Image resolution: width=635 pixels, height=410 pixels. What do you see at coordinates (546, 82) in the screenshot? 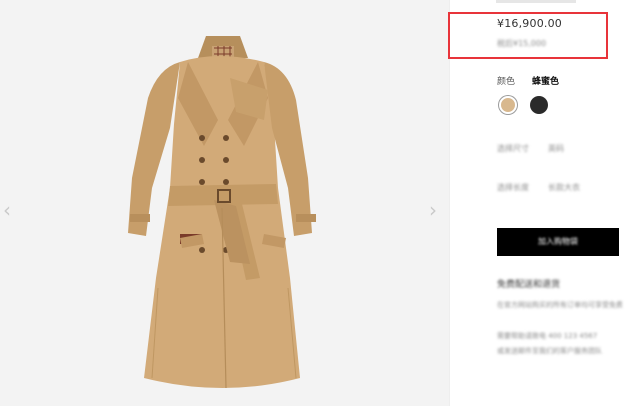
I see `color-value: 蜂蜜色` at bounding box center [546, 82].